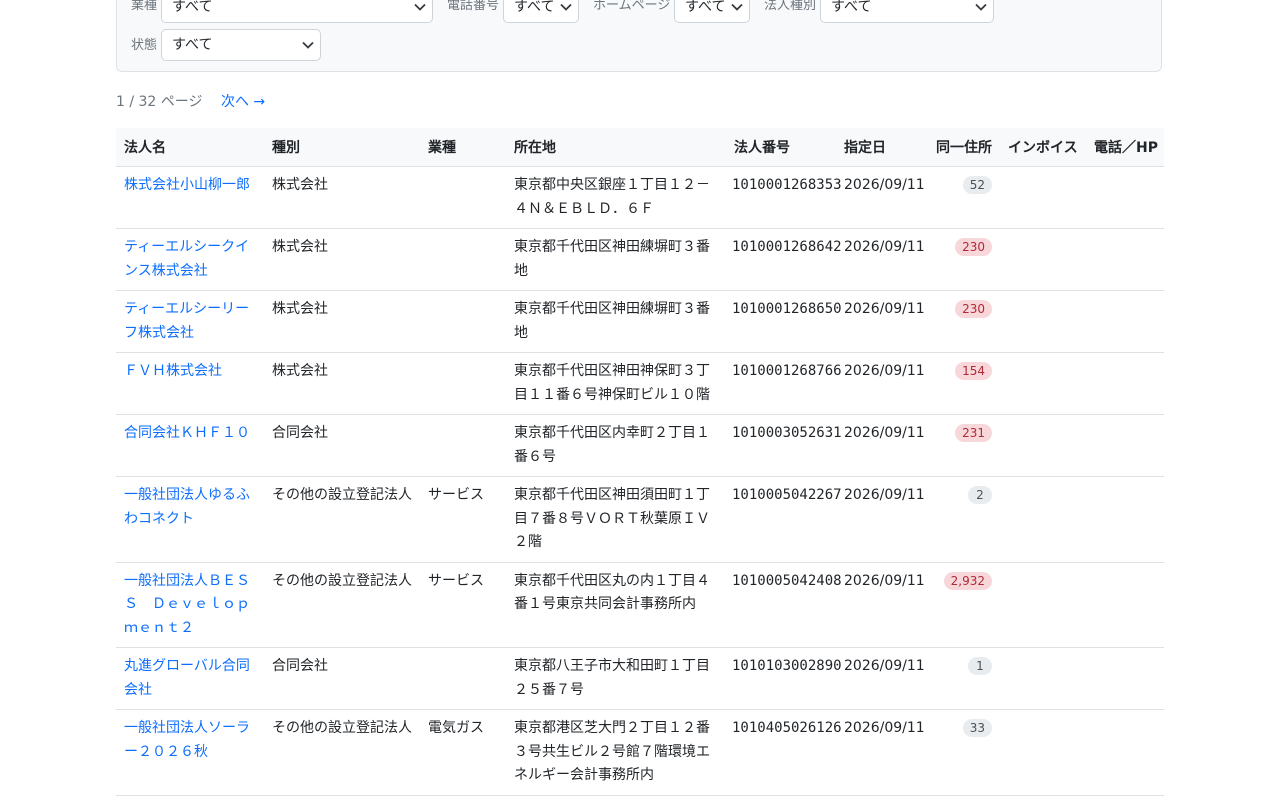  I want to click on same-address-badge-cell: 231, so click(964, 445).